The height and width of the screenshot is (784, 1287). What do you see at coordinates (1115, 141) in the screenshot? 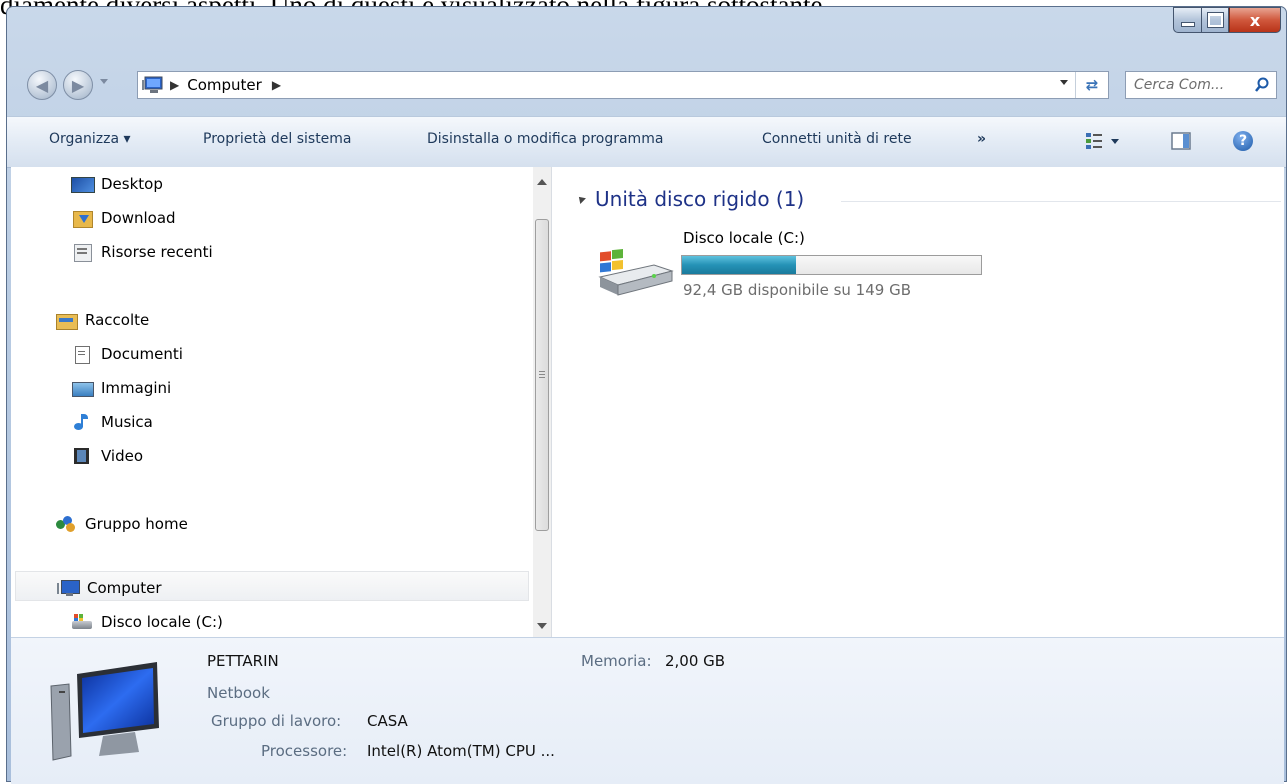
I see `view-dropdown-icon` at bounding box center [1115, 141].